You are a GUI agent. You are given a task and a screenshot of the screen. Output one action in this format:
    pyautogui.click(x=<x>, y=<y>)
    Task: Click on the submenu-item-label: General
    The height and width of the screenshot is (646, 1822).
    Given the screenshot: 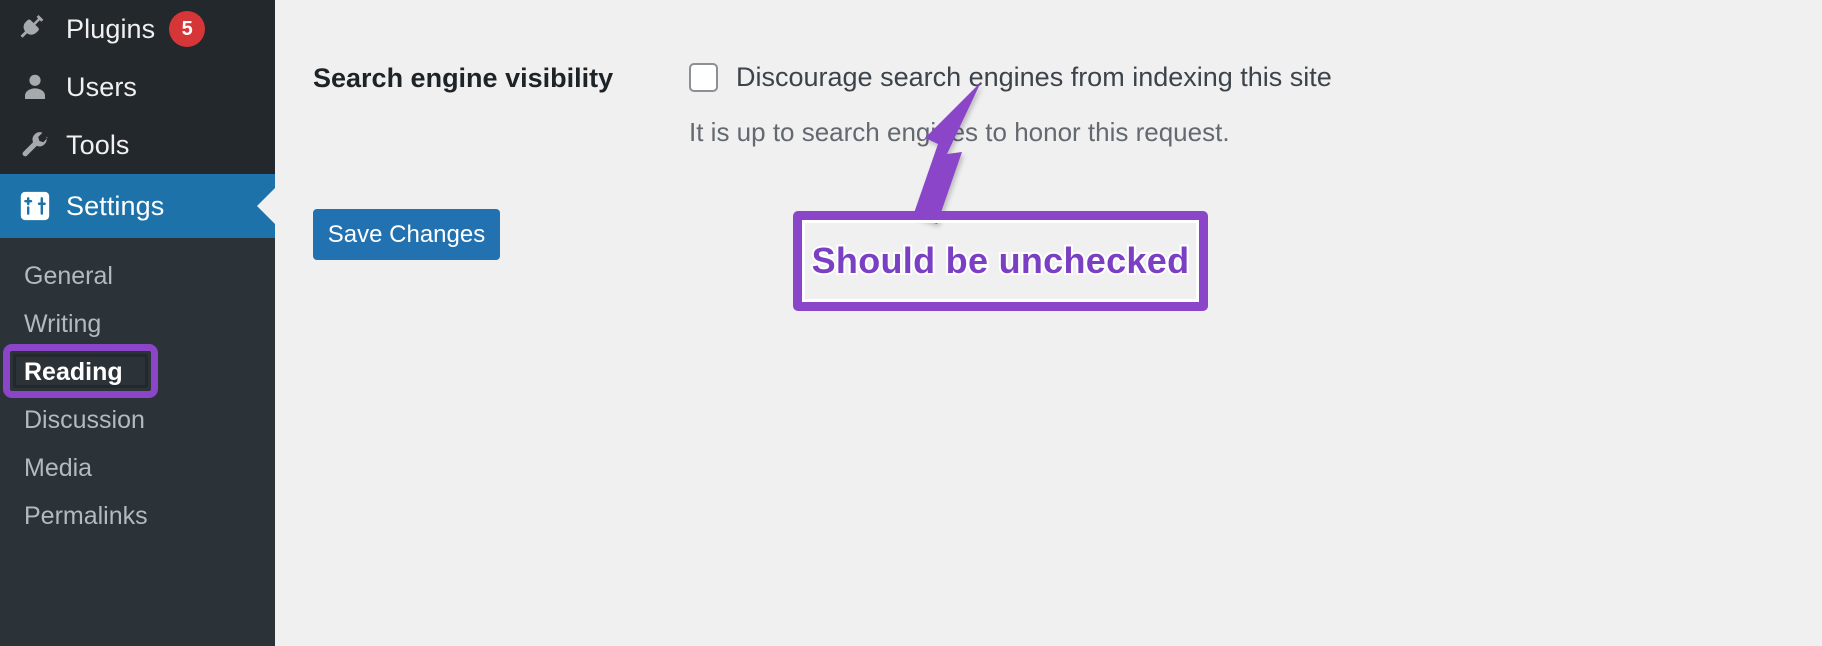 What is the action you would take?
    pyautogui.click(x=68, y=275)
    